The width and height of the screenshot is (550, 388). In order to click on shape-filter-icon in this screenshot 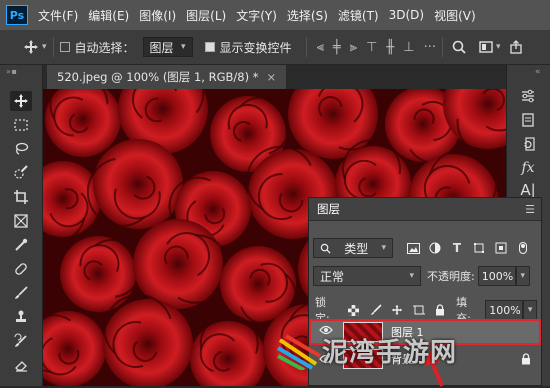, I will do `click(479, 248)`.